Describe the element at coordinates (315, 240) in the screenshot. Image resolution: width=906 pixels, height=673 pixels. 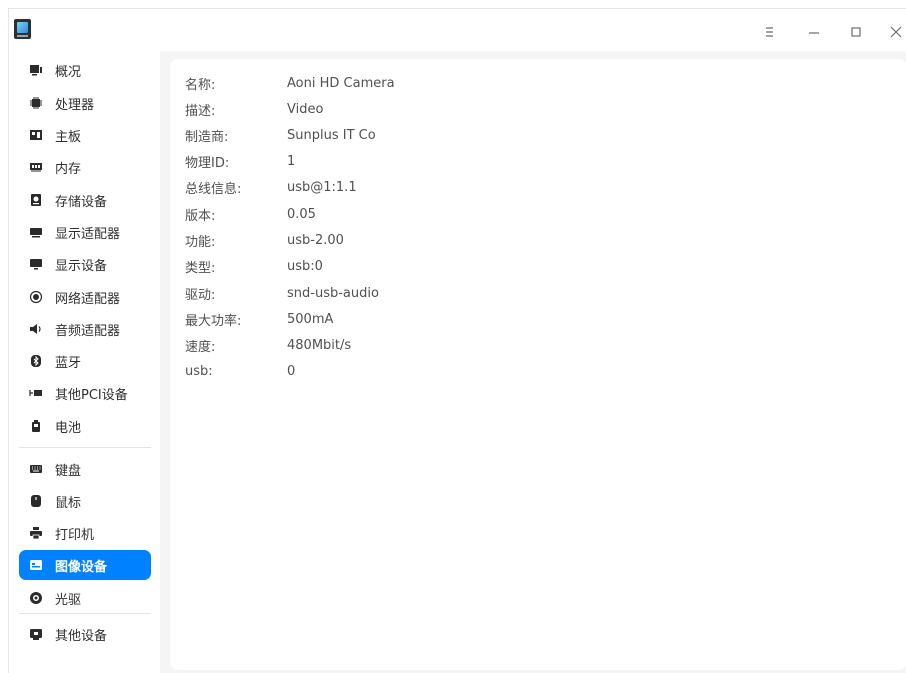
I see `detail-value: usb-2.00` at that location.